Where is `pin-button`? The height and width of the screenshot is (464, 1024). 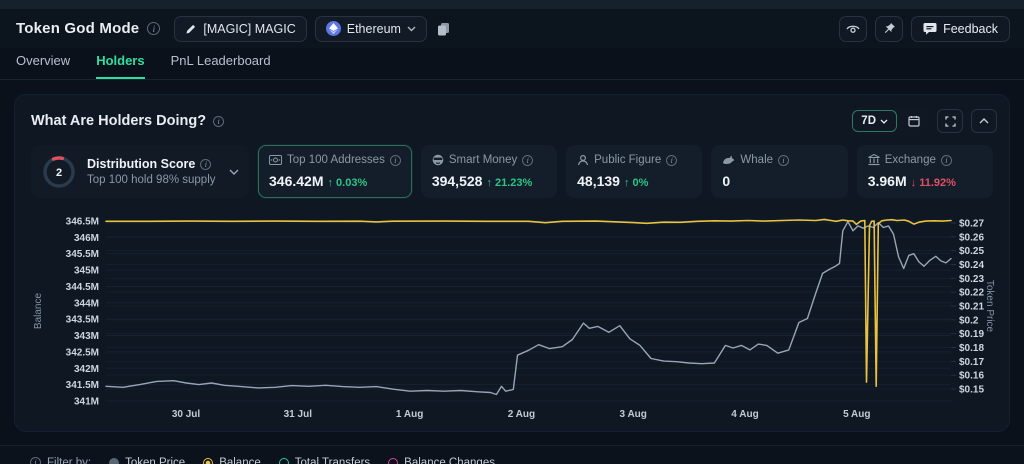 pin-button is located at coordinates (889, 28).